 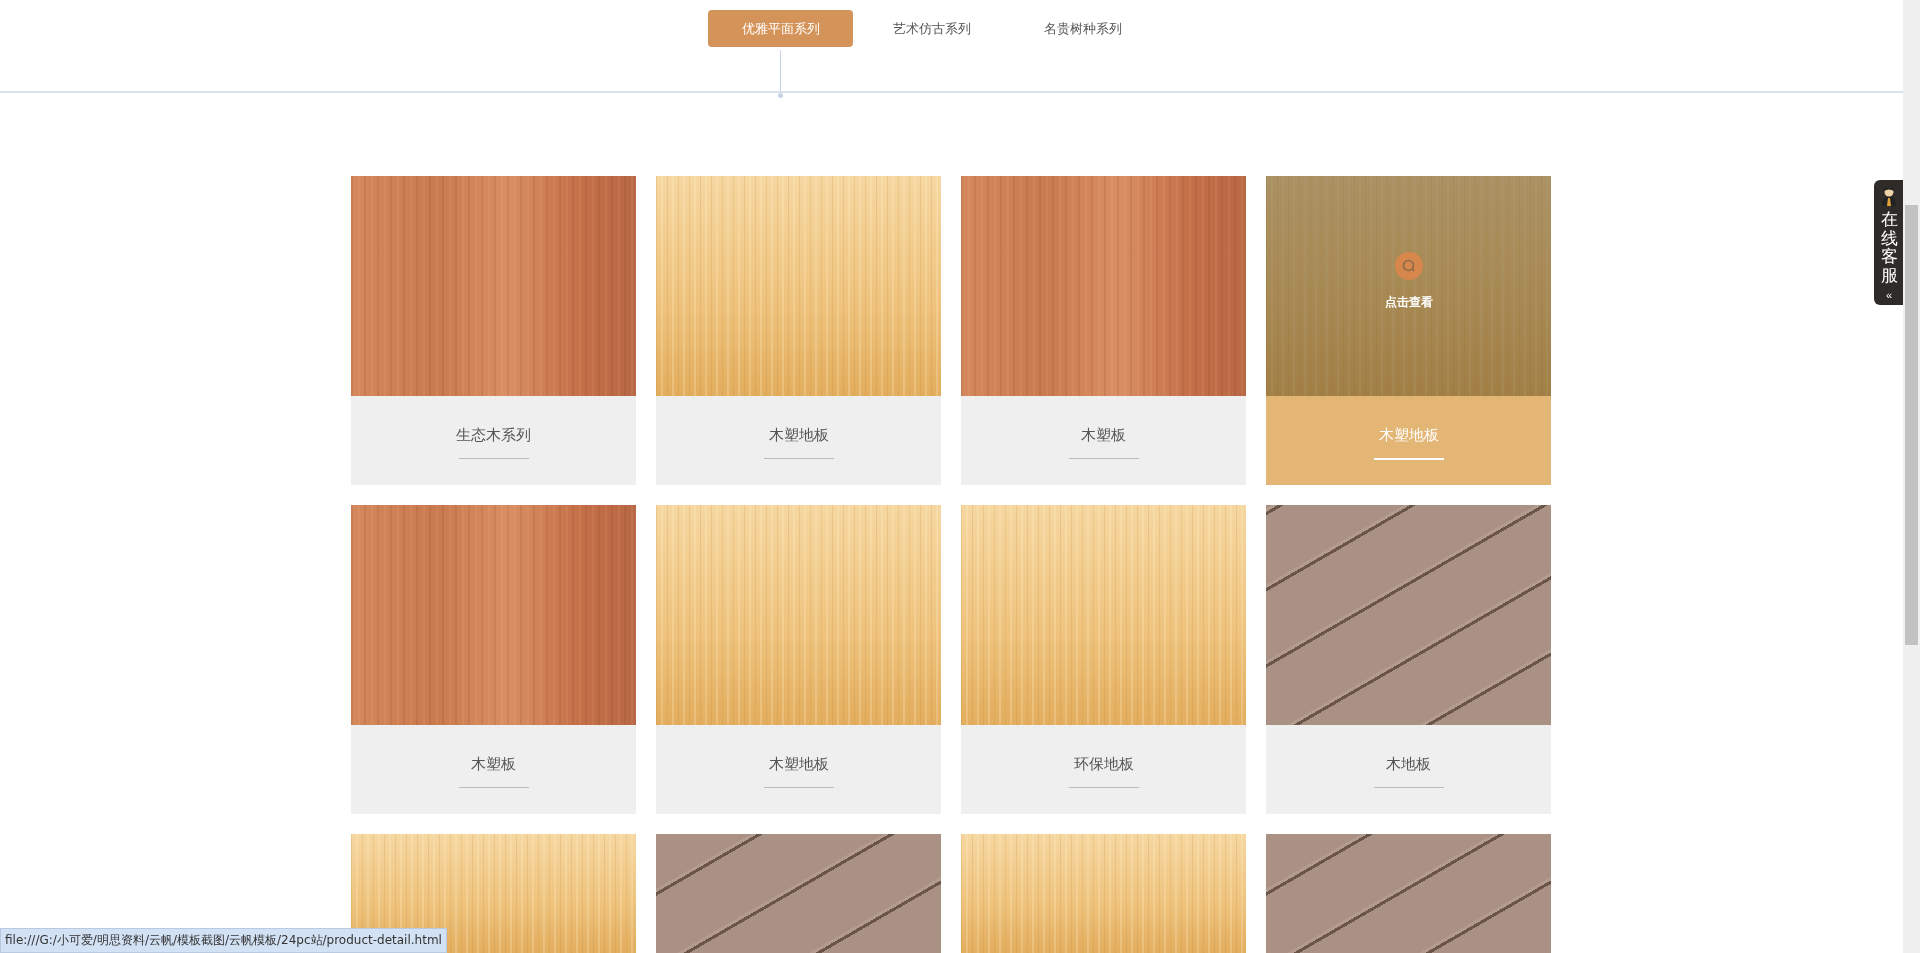 What do you see at coordinates (931, 28) in the screenshot?
I see `category-tab: 艺术仿古系列` at bounding box center [931, 28].